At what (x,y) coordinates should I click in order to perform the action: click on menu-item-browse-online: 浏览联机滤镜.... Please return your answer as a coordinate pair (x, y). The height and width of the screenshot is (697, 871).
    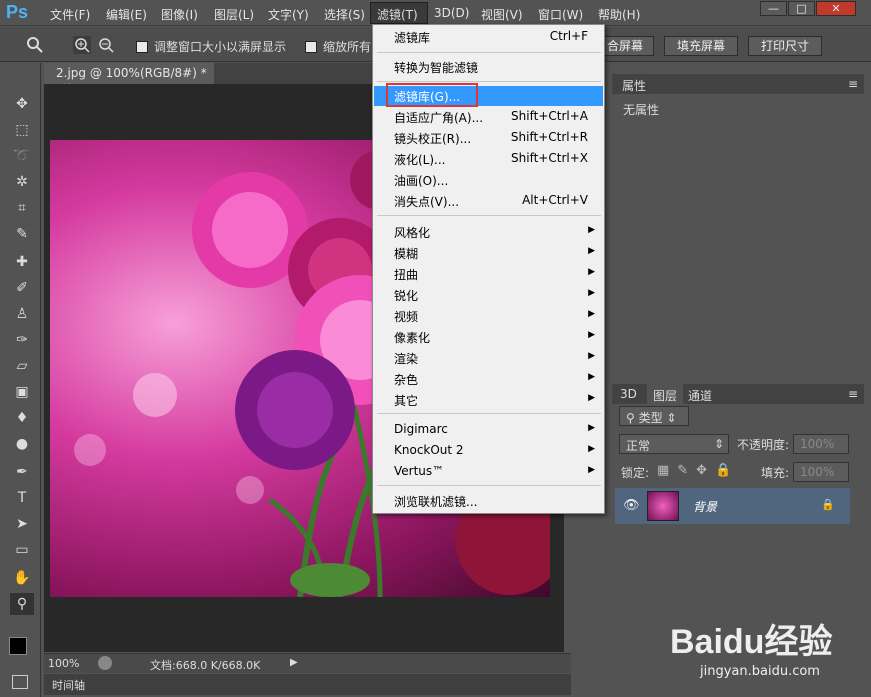
    Looking at the image, I should click on (488, 501).